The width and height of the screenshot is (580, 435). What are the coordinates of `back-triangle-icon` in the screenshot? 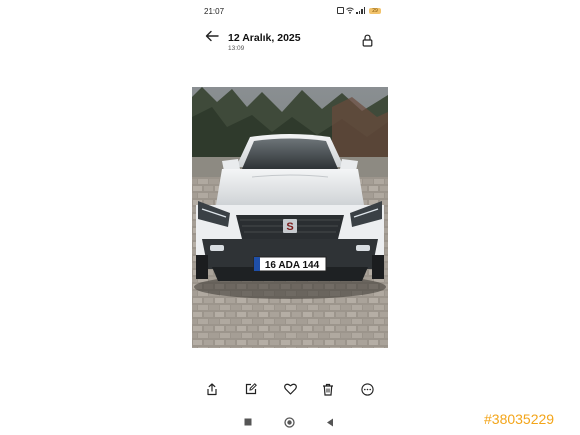 It's located at (330, 422).